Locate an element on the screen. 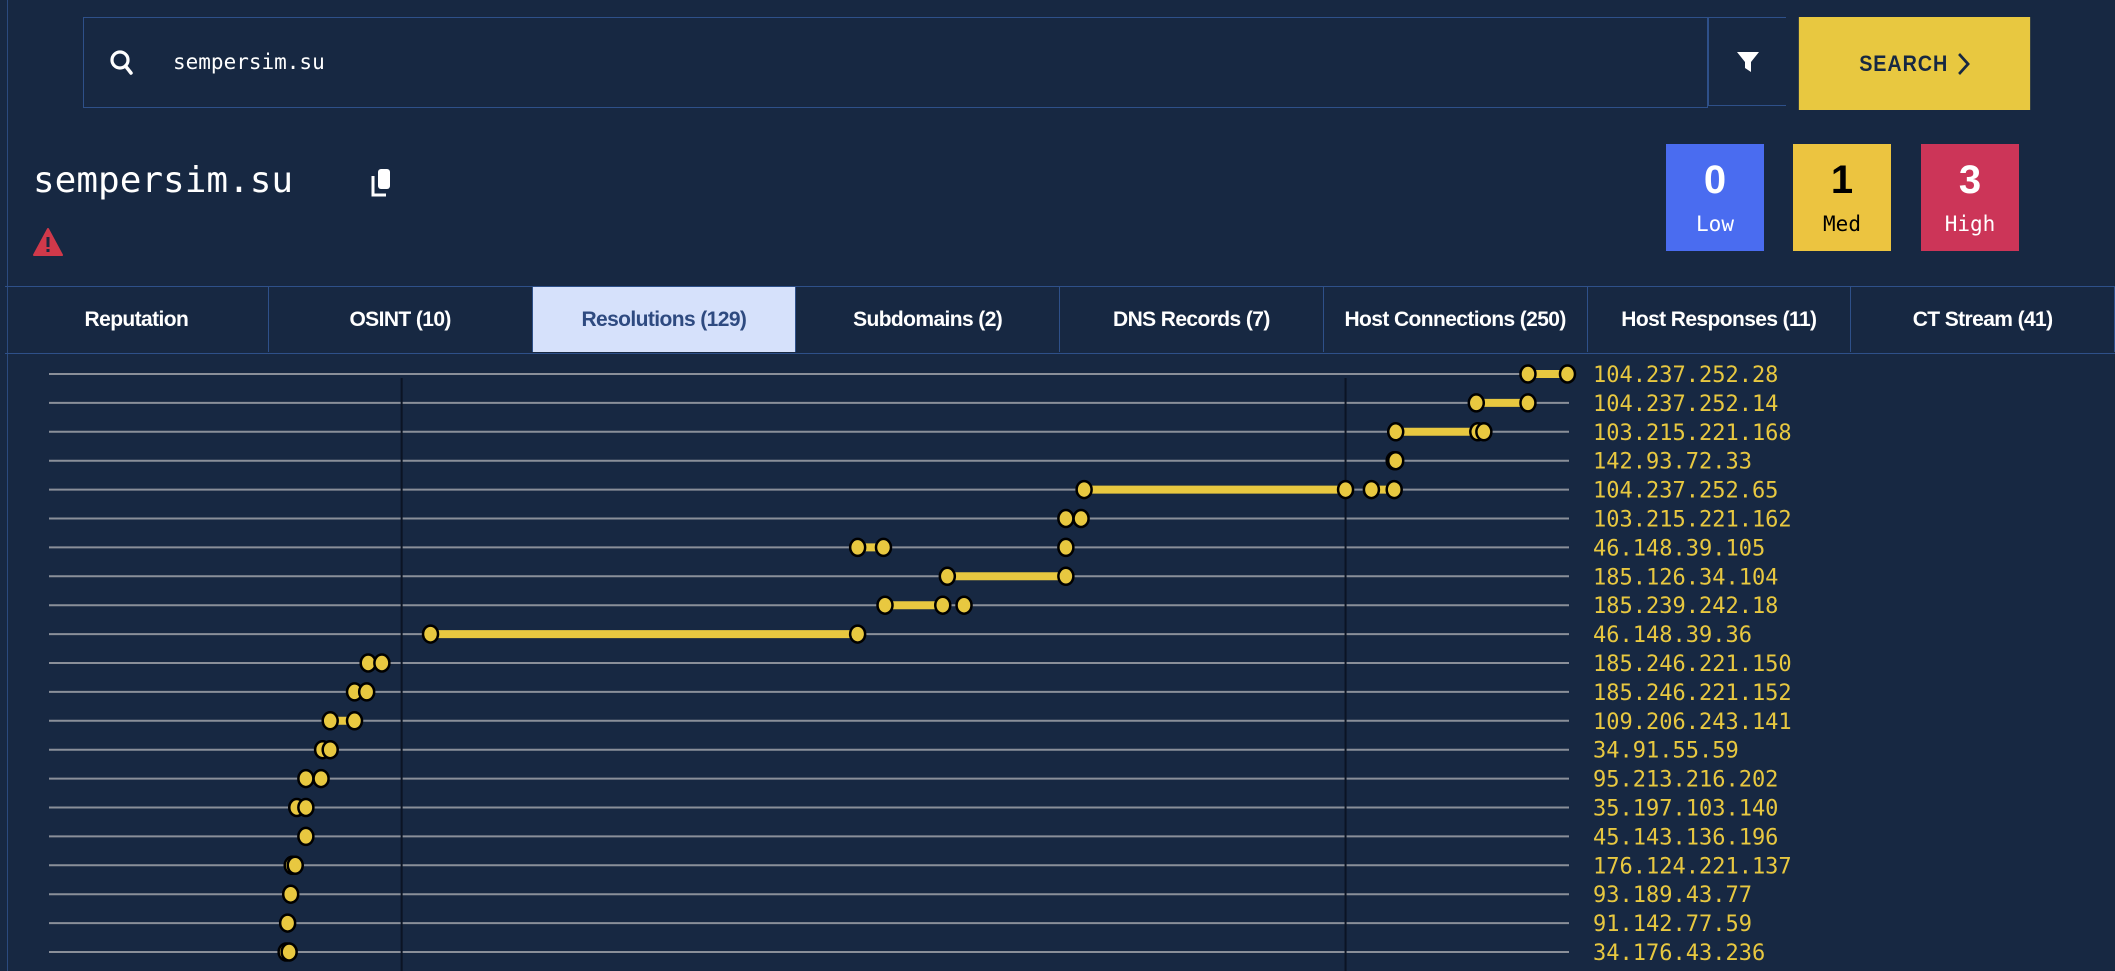 The width and height of the screenshot is (2115, 971). badge-high: 3 High is located at coordinates (1970, 197).